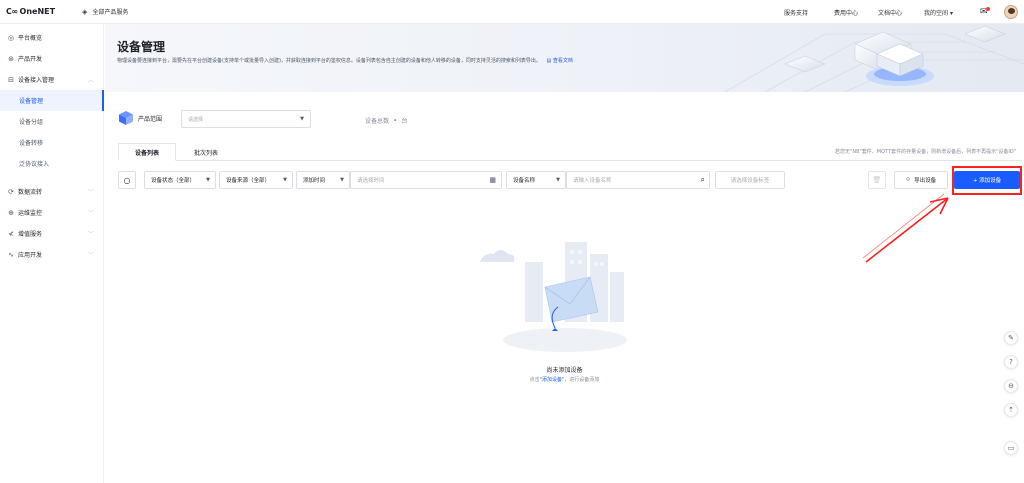  I want to click on device-total: 设备总数 - 台, so click(386, 120).